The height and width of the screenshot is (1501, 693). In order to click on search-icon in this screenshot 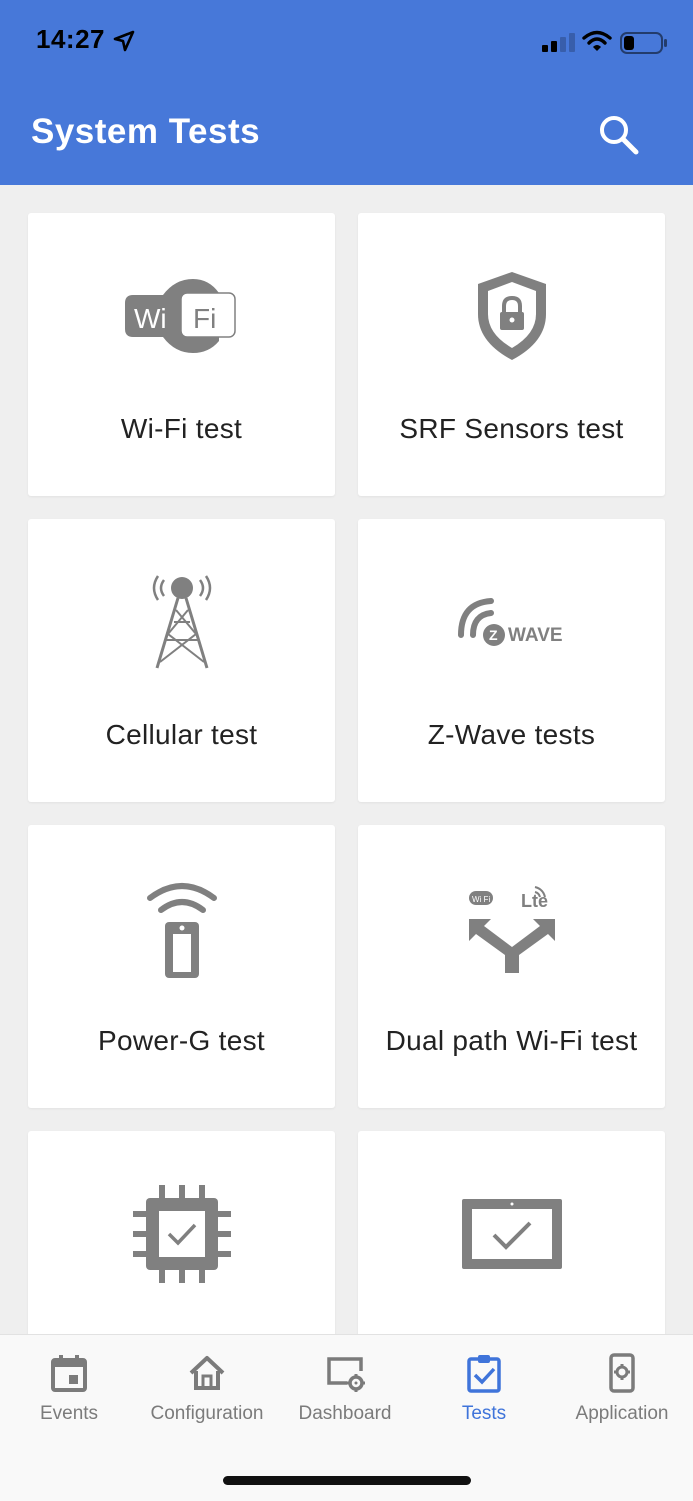, I will do `click(619, 135)`.